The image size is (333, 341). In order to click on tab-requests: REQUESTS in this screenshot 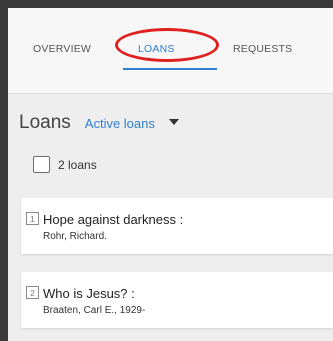, I will do `click(262, 49)`.